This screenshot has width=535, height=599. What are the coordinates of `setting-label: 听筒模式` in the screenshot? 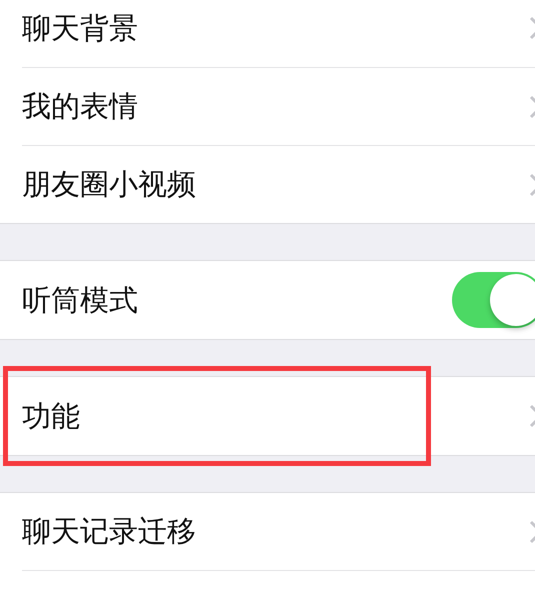 It's located at (80, 300).